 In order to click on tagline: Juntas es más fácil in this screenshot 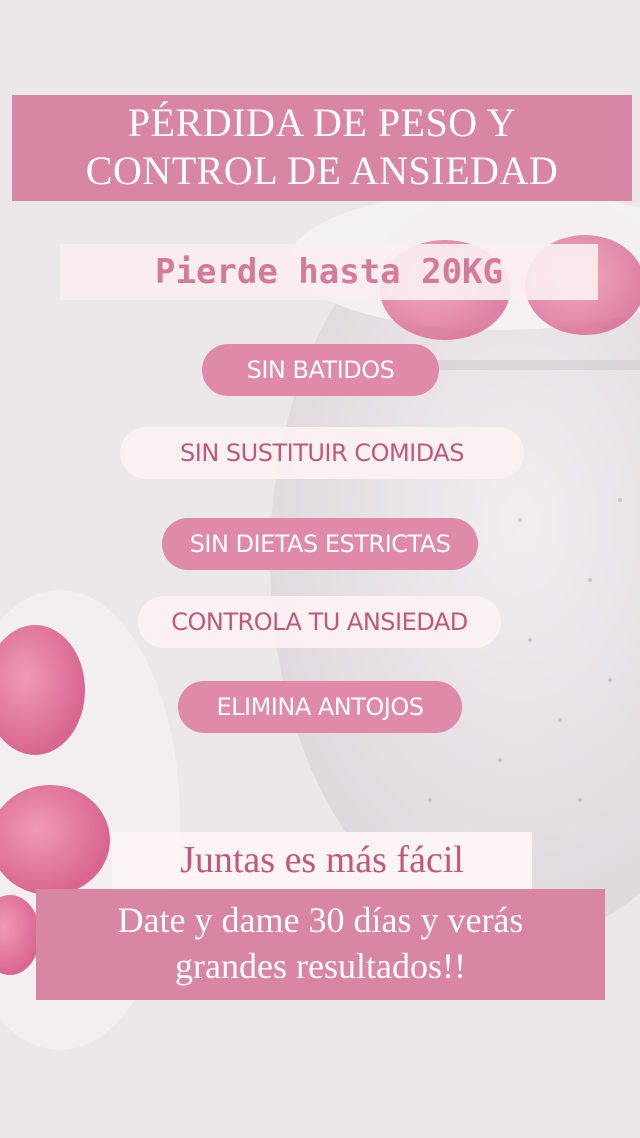, I will do `click(322, 861)`.